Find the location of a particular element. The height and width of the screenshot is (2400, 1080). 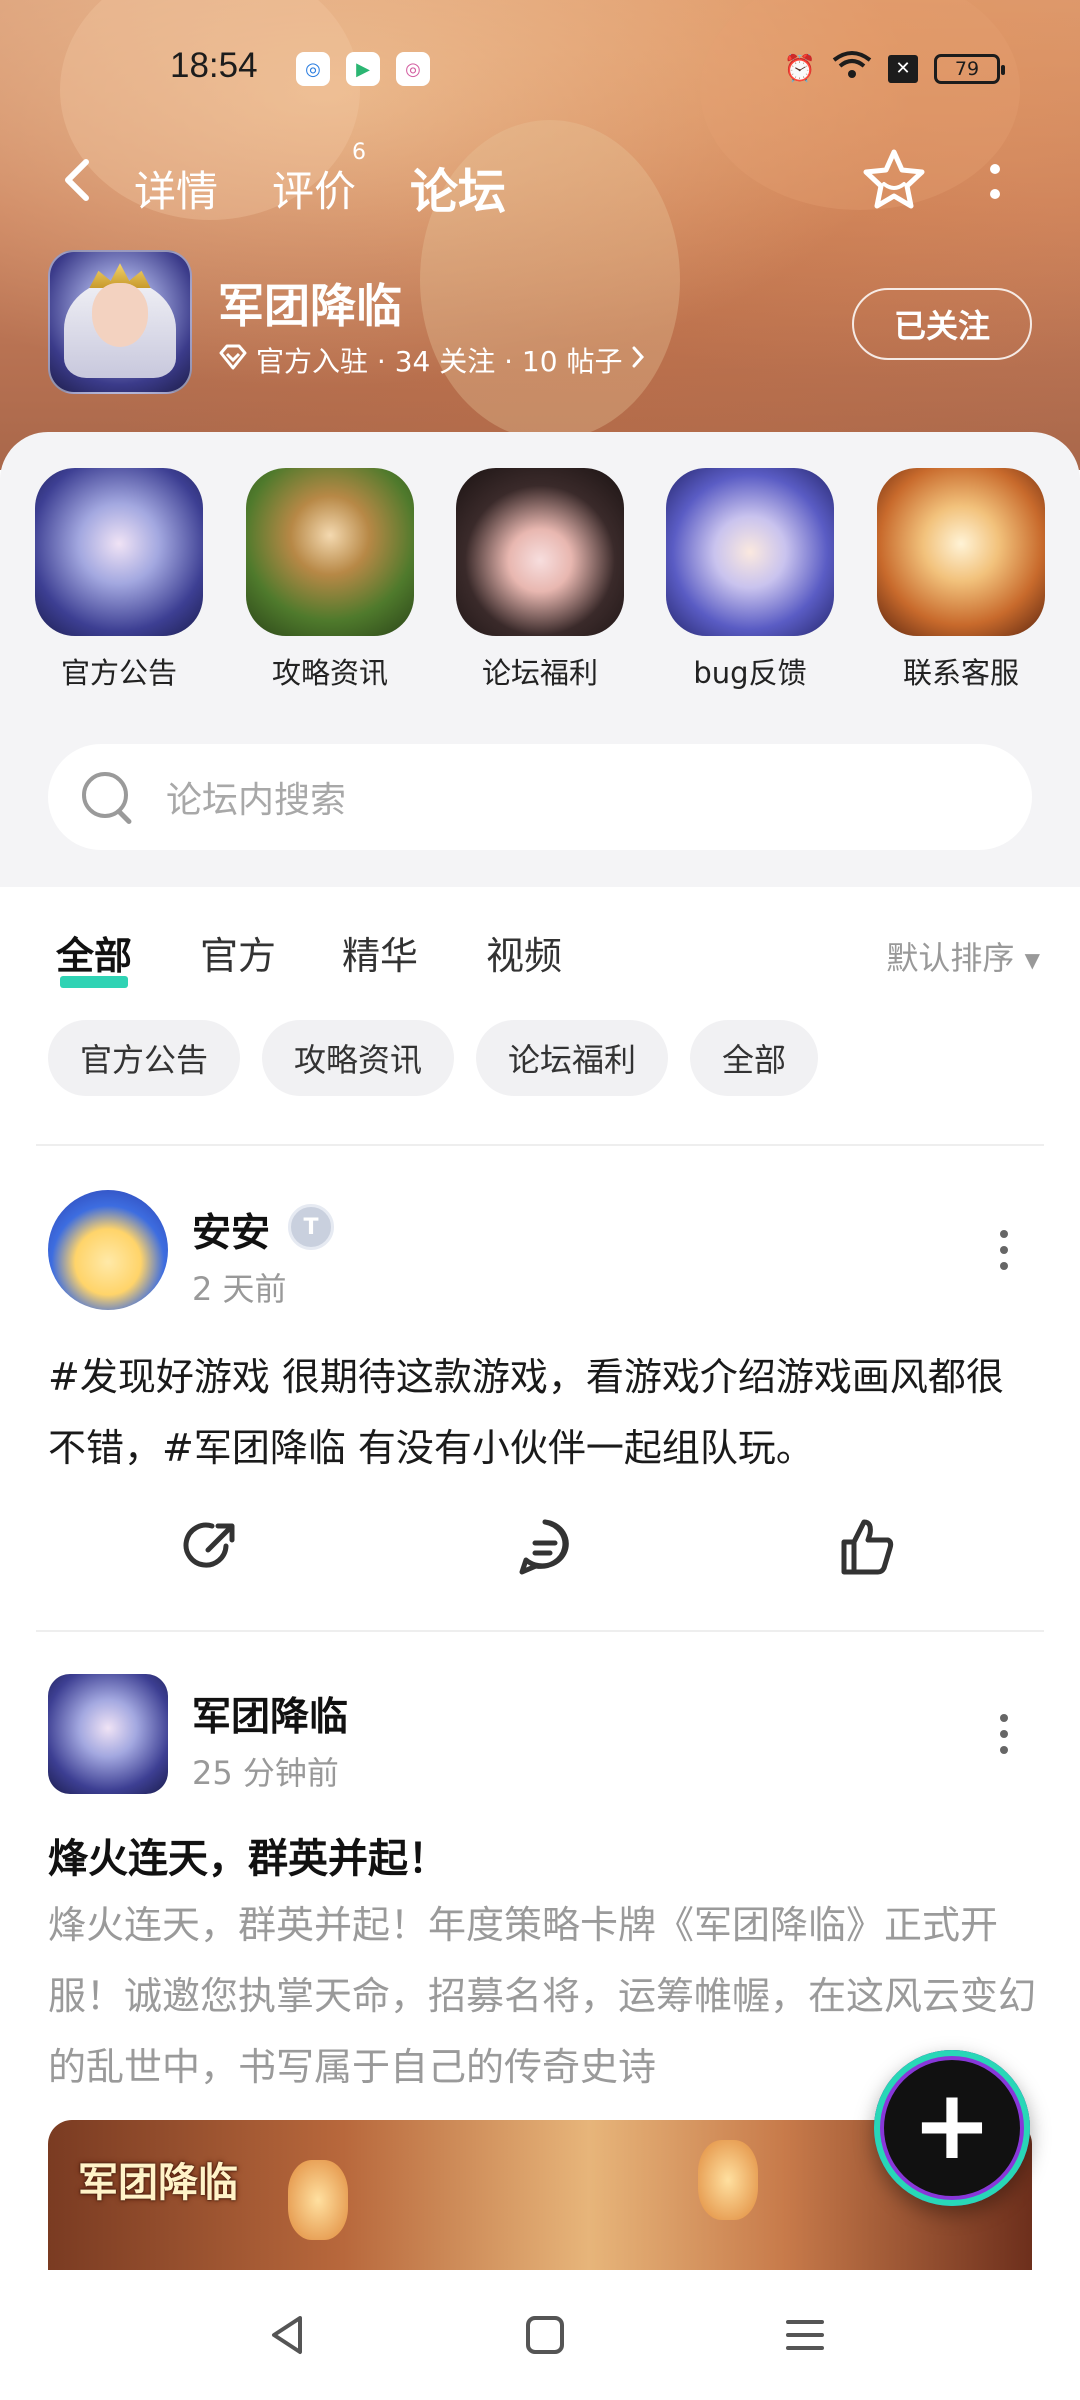

shortcut-announcements: 官方公告 is located at coordinates (119, 580).